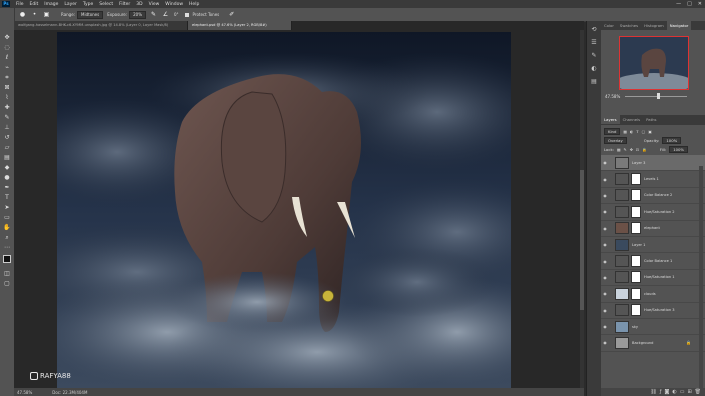 The image size is (705, 396). What do you see at coordinates (124, 4) in the screenshot?
I see `menu-filter: Filter` at bounding box center [124, 4].